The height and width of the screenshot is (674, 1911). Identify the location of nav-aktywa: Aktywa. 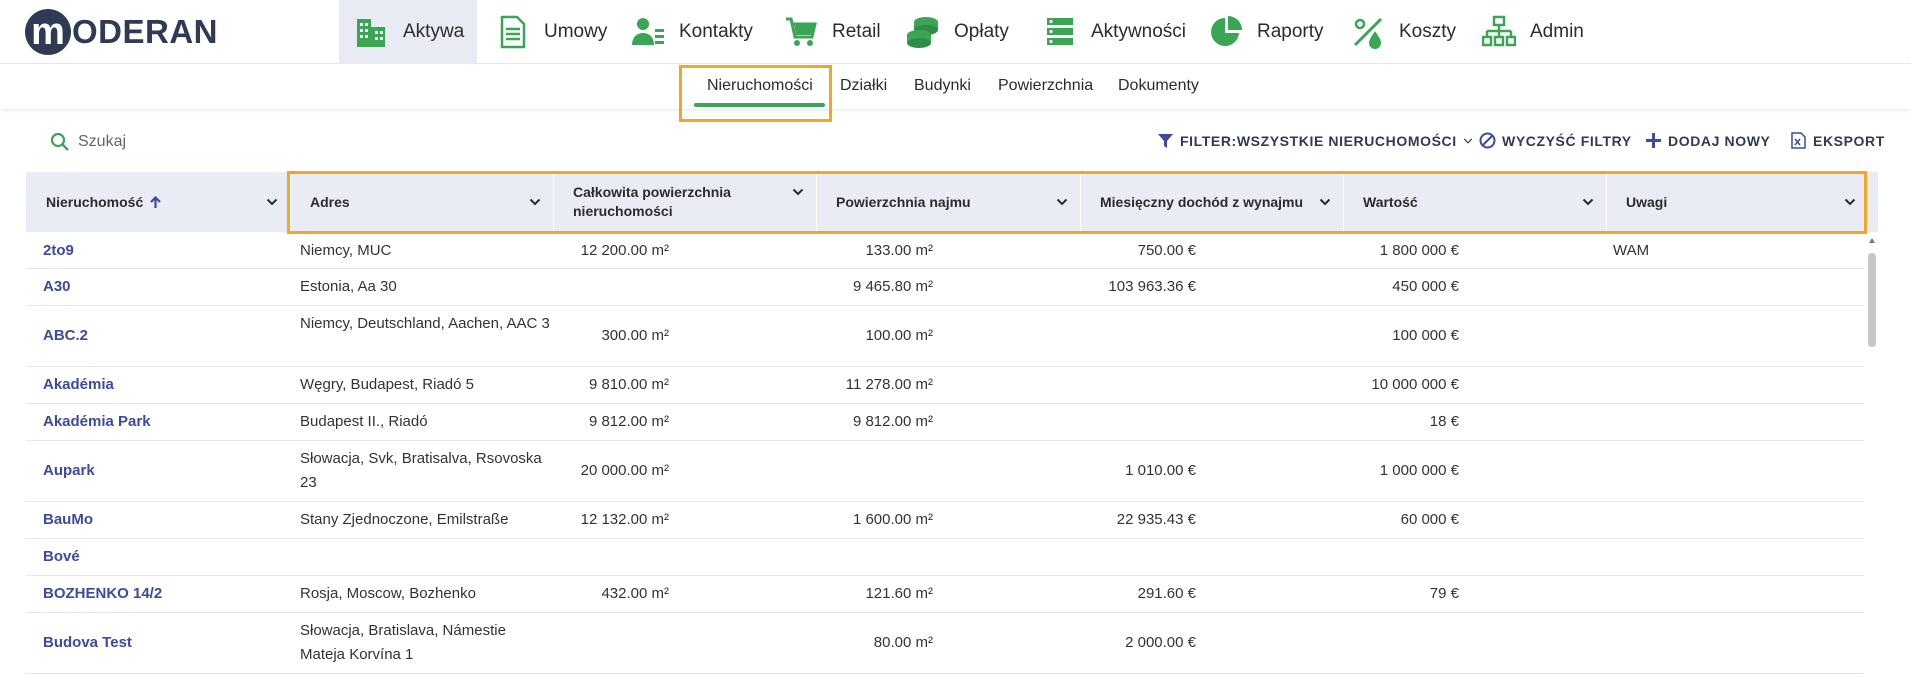
(408, 32).